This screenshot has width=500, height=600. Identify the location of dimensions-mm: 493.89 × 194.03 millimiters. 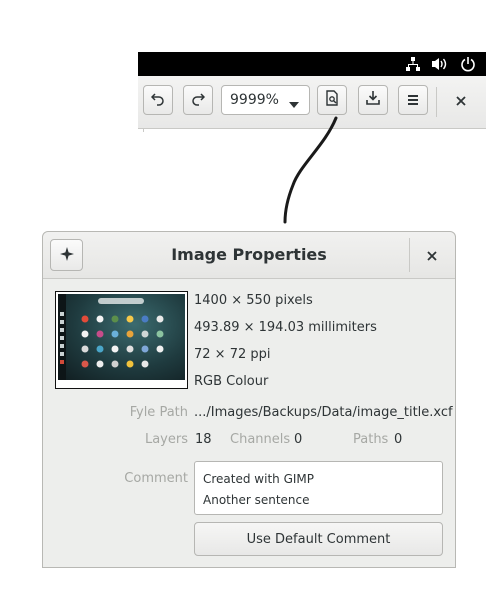
(285, 327).